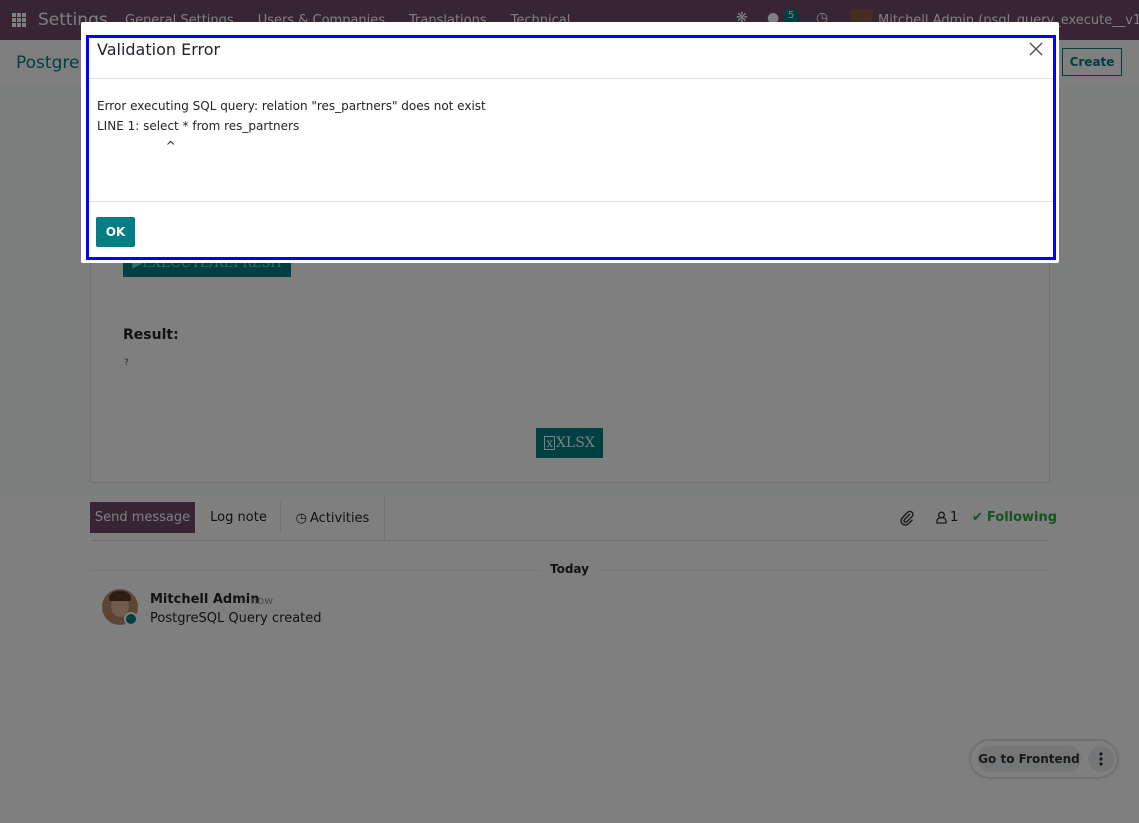  I want to click on dialog-title: Validation Error, so click(159, 49).